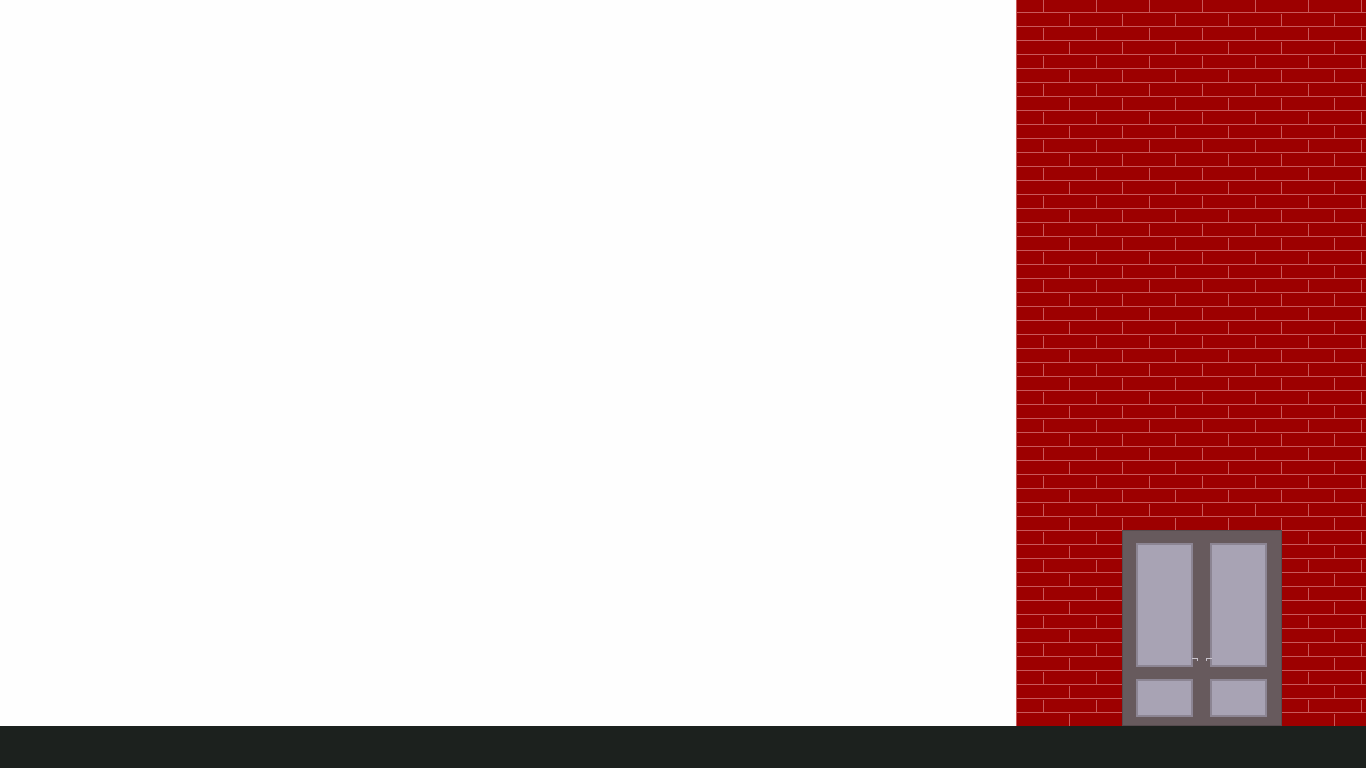 The image size is (1366, 768). What do you see at coordinates (1238, 605) in the screenshot?
I see `door-right-upper-pane` at bounding box center [1238, 605].